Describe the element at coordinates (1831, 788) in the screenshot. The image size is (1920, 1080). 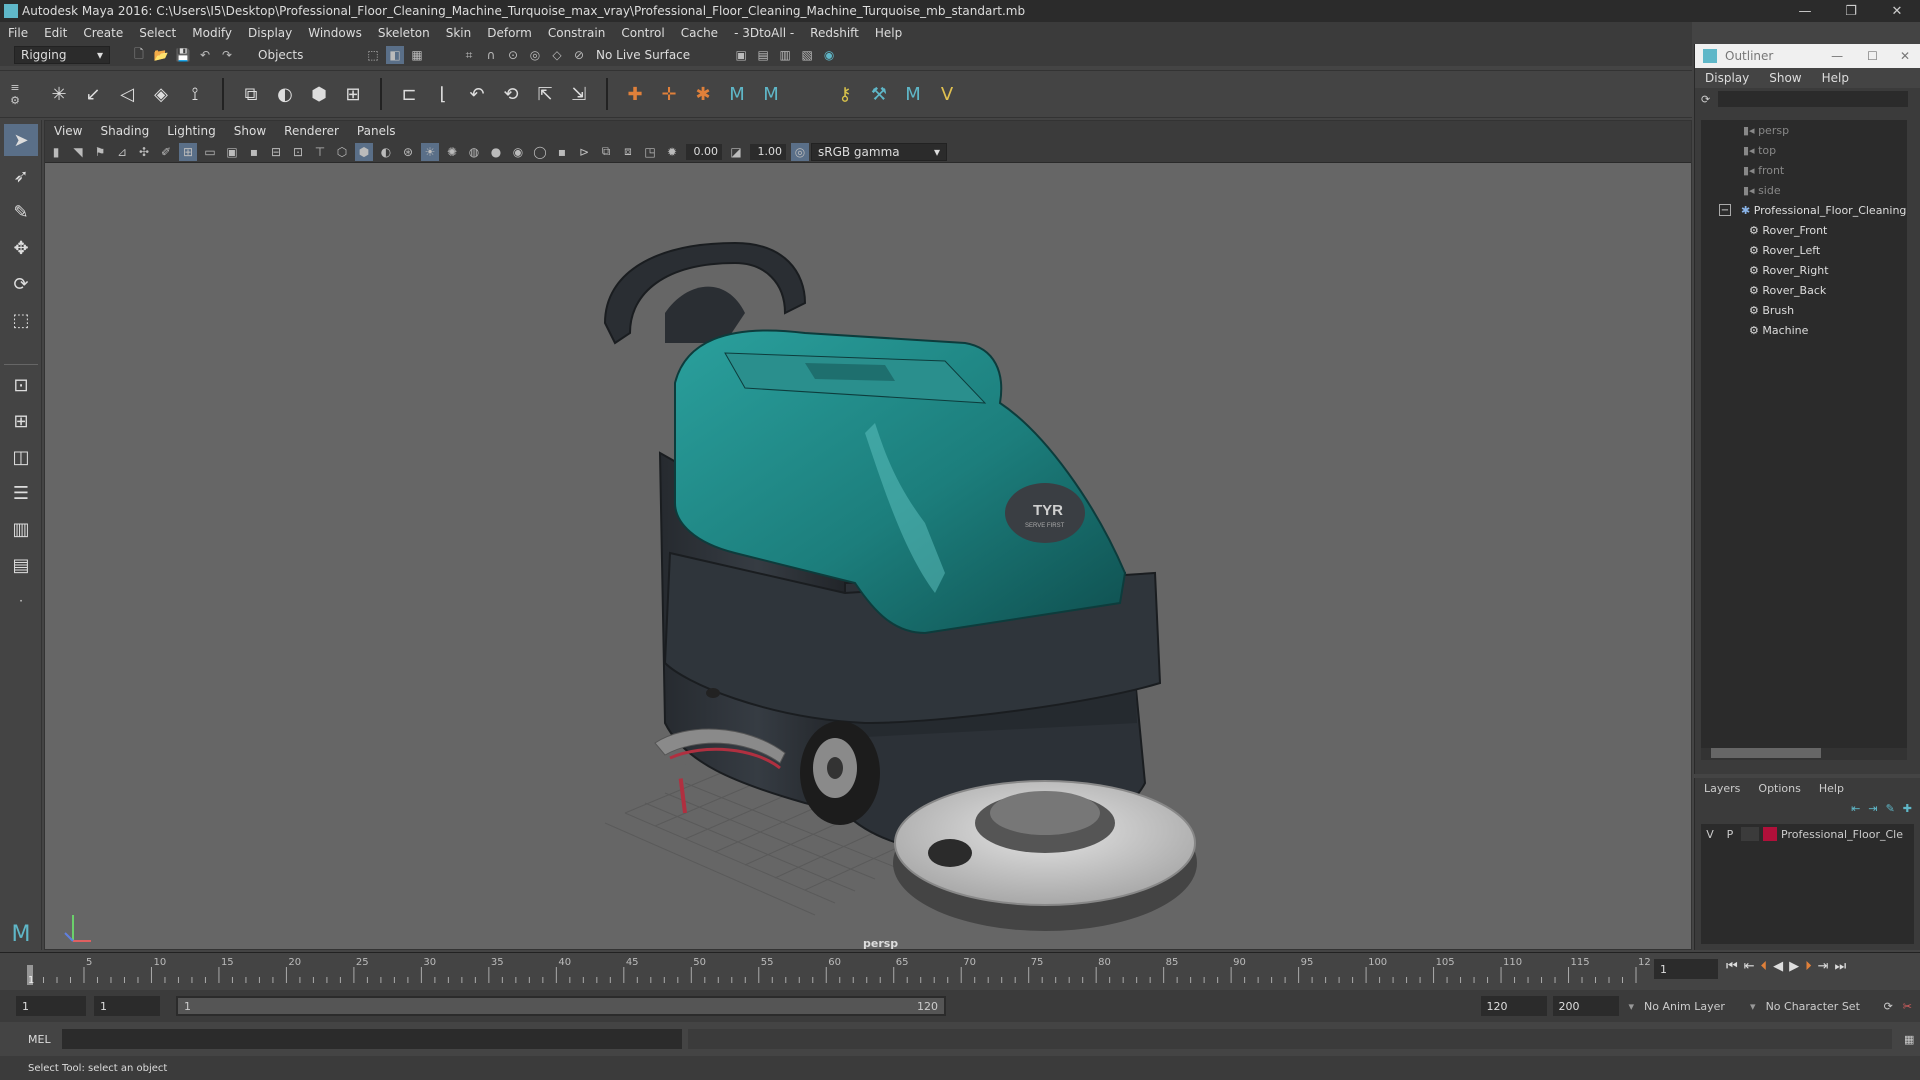
I see `layer-menu-help: Help` at that location.